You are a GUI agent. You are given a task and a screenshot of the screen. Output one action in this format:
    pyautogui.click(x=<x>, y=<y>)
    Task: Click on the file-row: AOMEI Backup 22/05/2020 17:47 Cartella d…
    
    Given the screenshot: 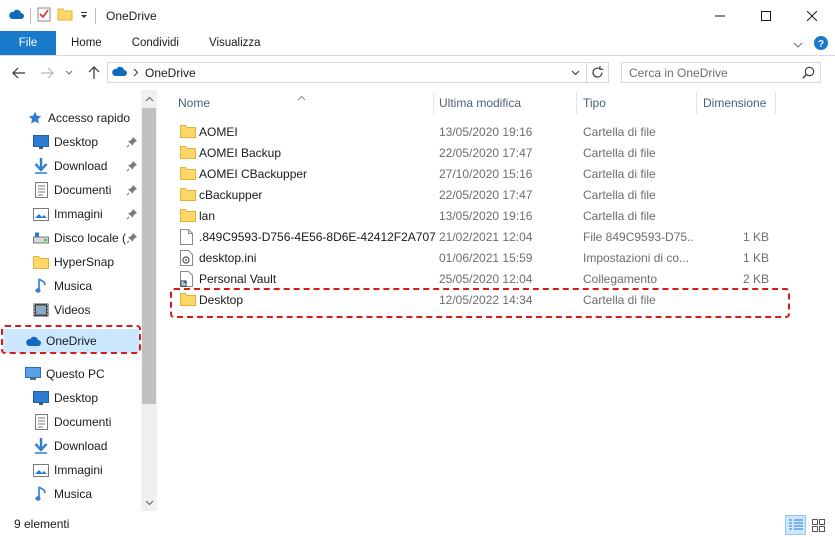 What is the action you would take?
    pyautogui.click(x=497, y=152)
    